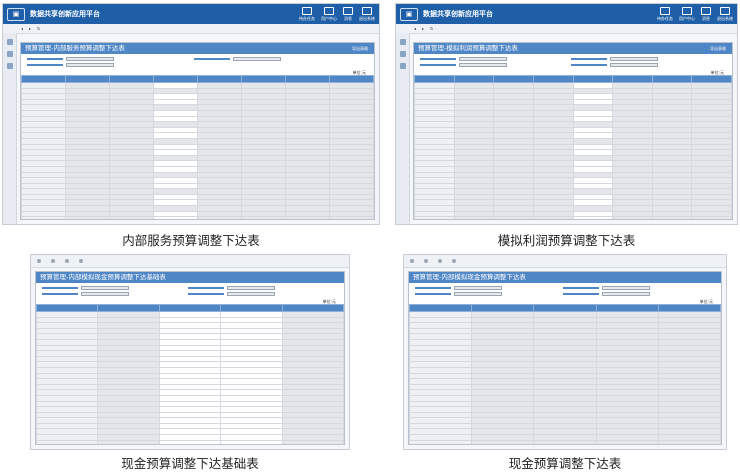 The width and height of the screenshot is (740, 472). Describe the element at coordinates (197, 147) in the screenshot. I see `budget-table` at that location.